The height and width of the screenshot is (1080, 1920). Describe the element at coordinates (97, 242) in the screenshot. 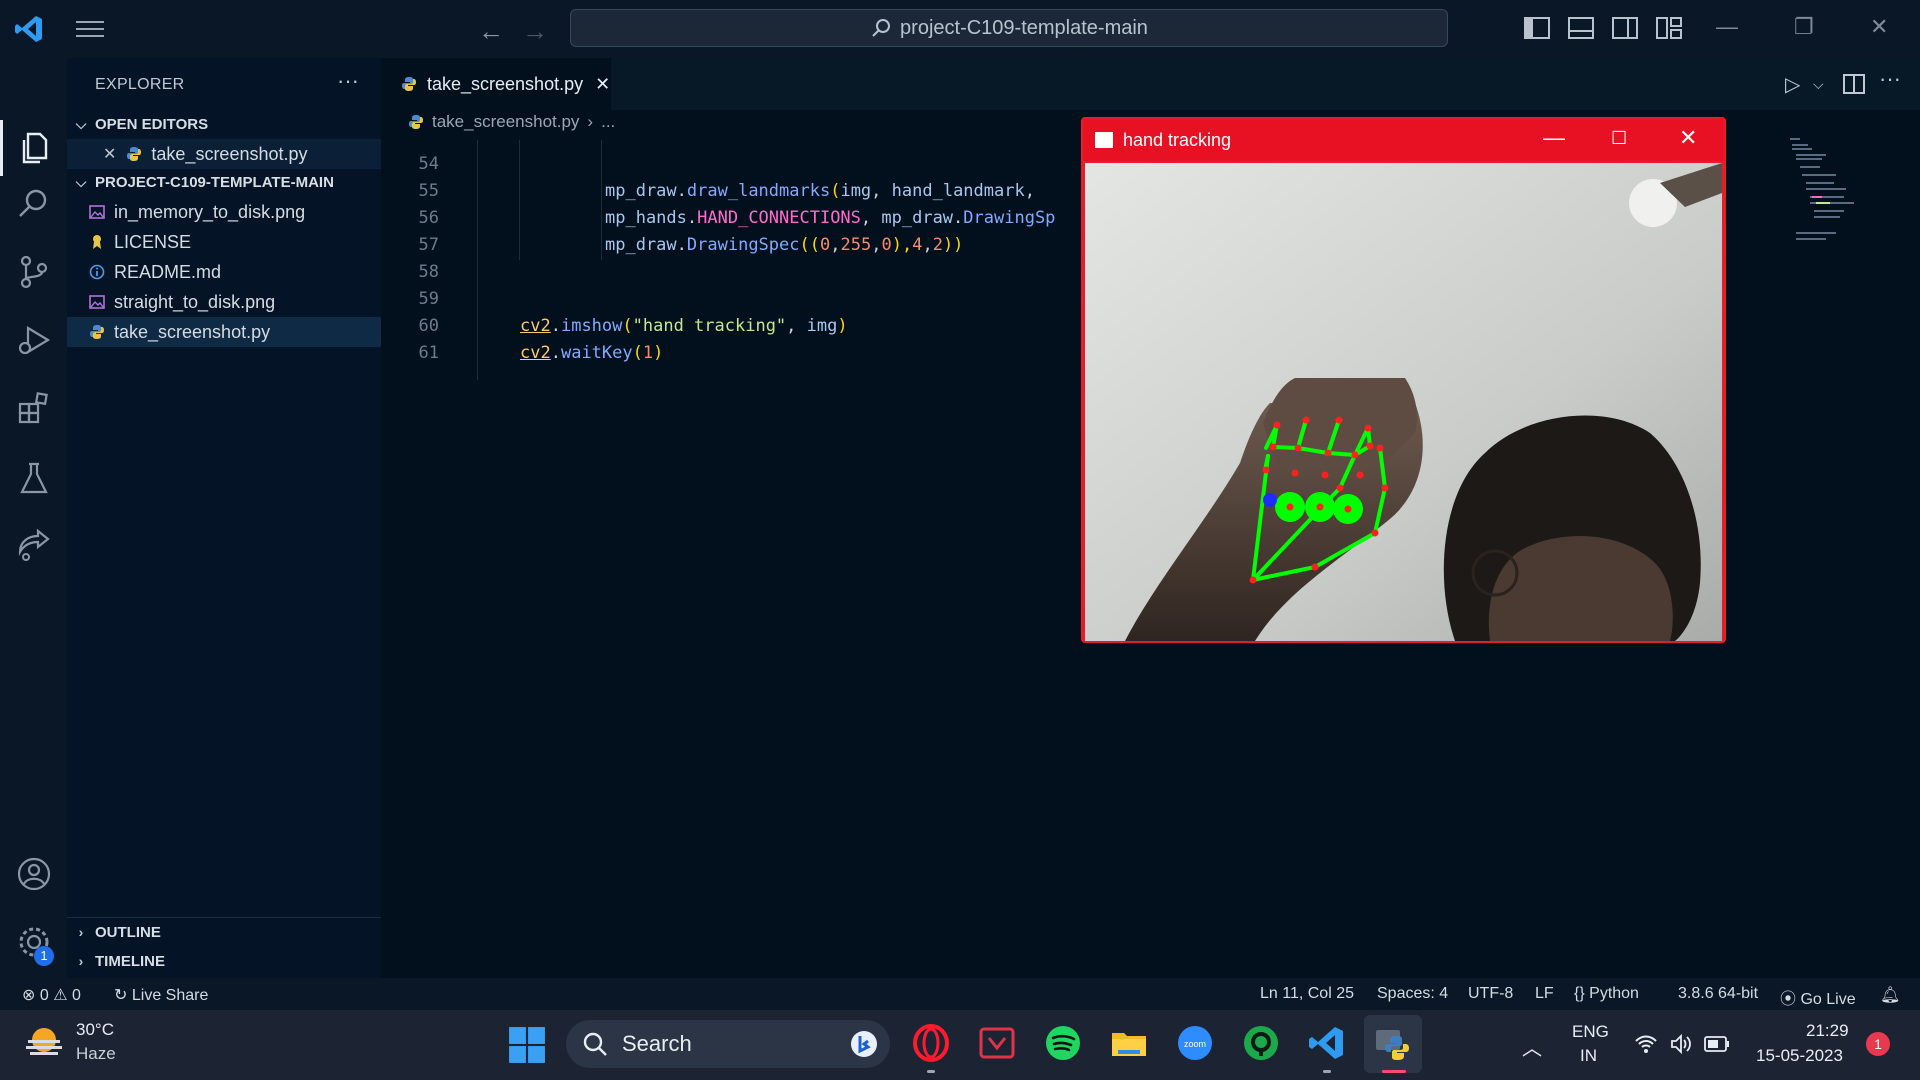

I see `license-file-icon` at that location.